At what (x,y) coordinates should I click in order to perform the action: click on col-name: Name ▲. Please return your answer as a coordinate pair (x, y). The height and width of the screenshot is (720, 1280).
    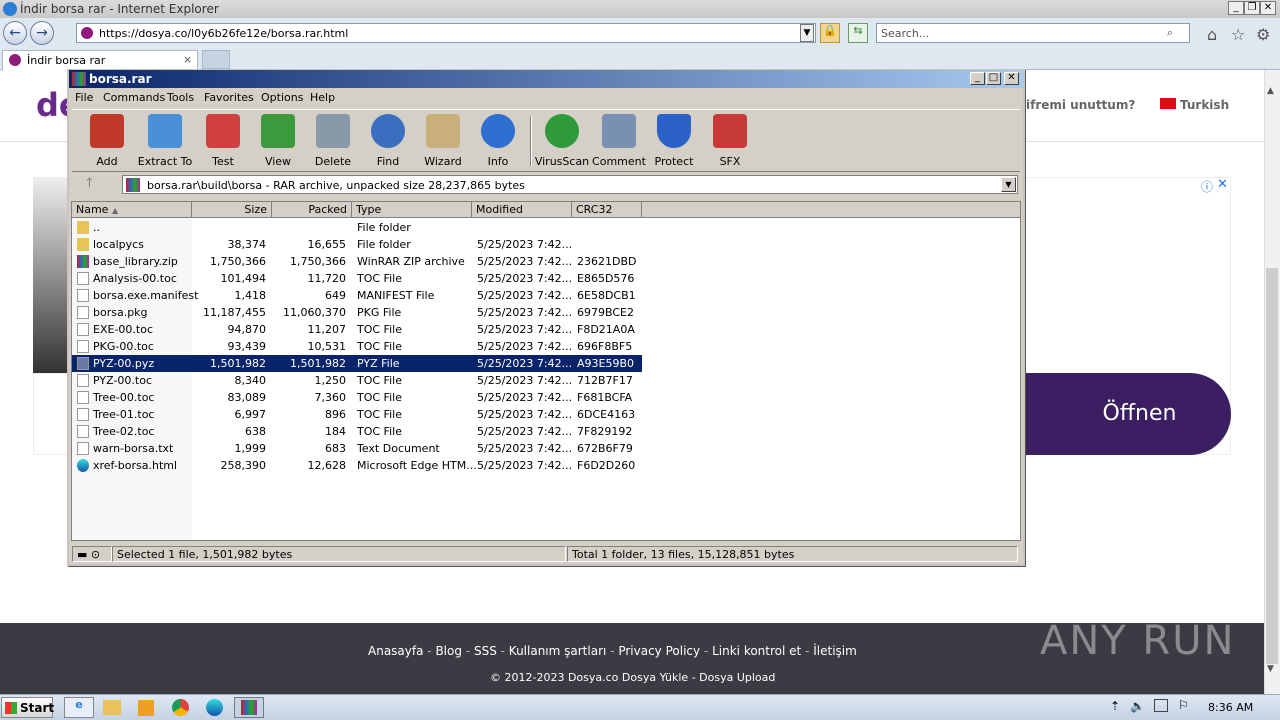
    Looking at the image, I should click on (132, 210).